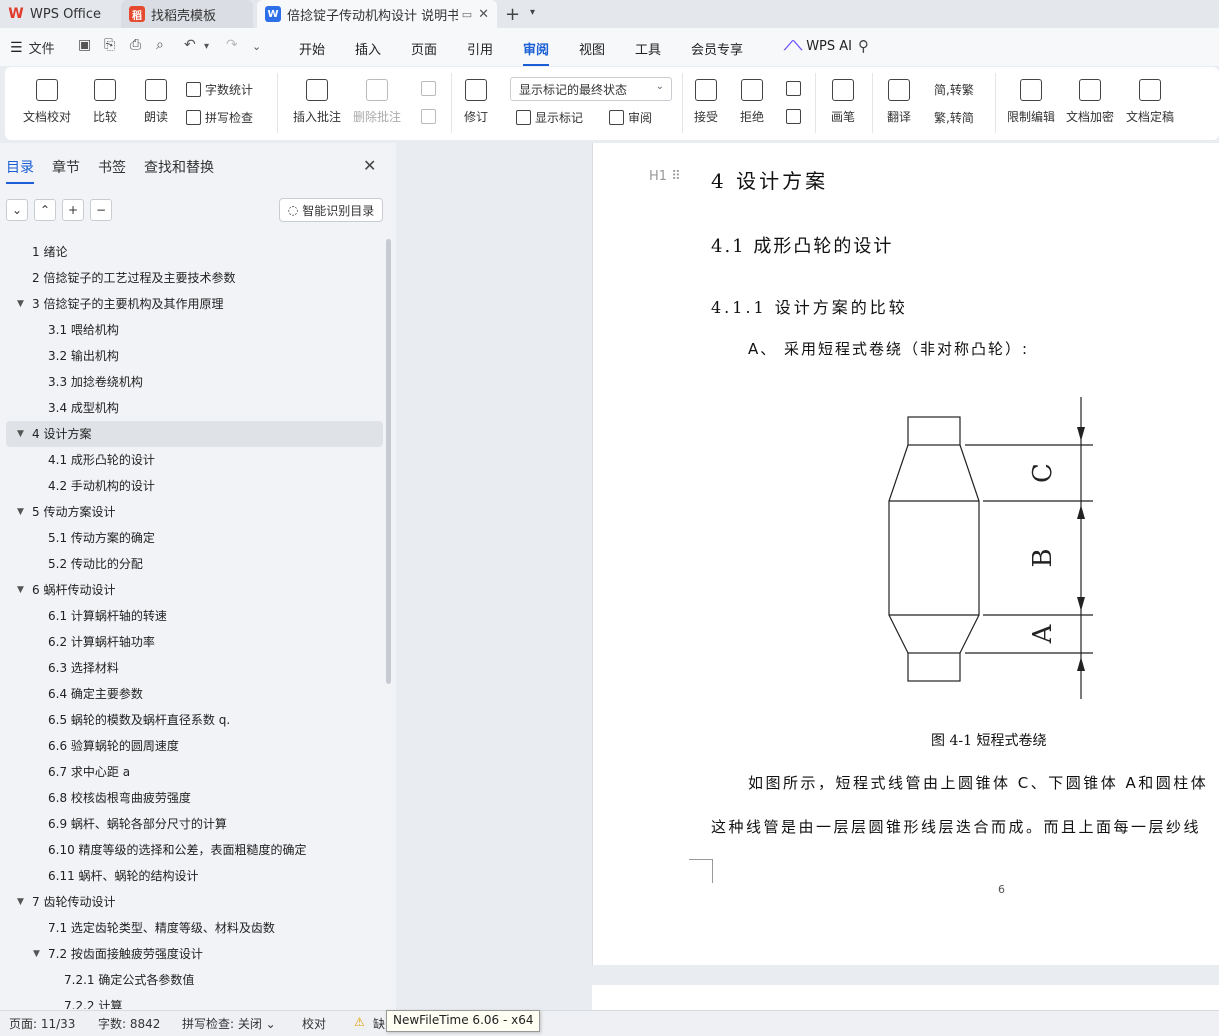 Image resolution: width=1219 pixels, height=1036 pixels. What do you see at coordinates (331, 210) in the screenshot?
I see `smart-toc-button: ◌ 智能识别目录` at bounding box center [331, 210].